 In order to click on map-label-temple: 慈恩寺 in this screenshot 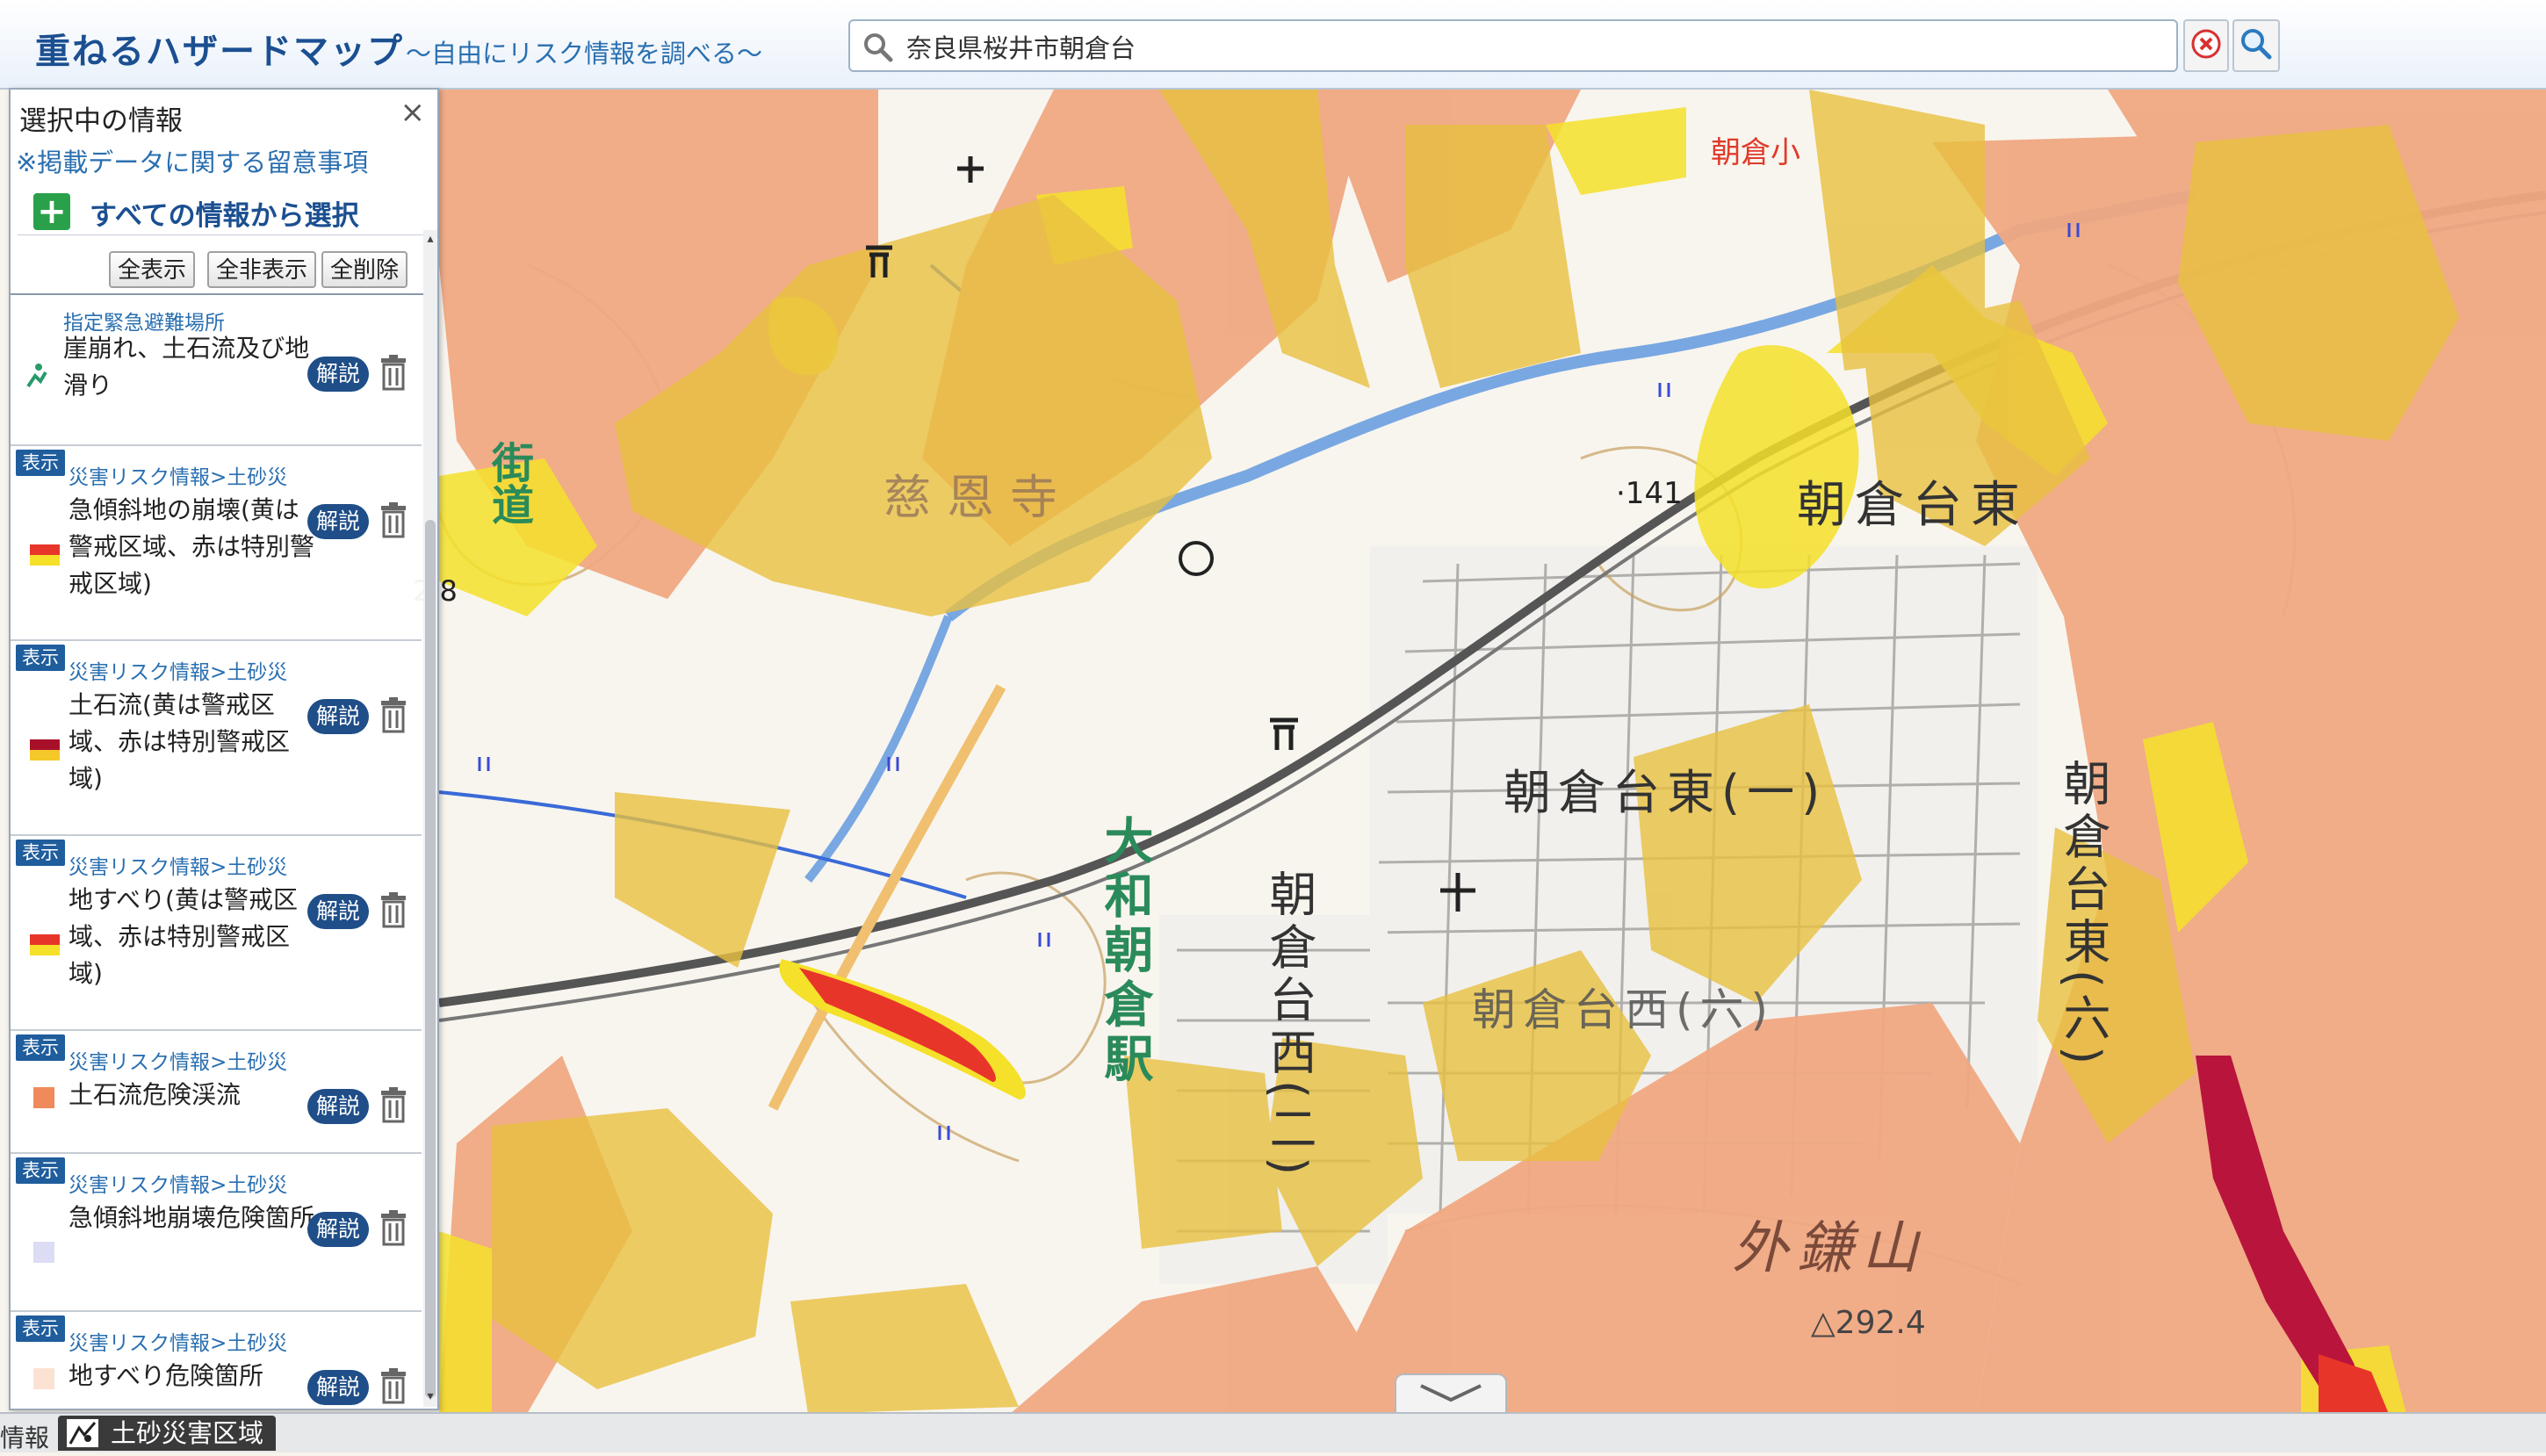, I will do `click(978, 497)`.